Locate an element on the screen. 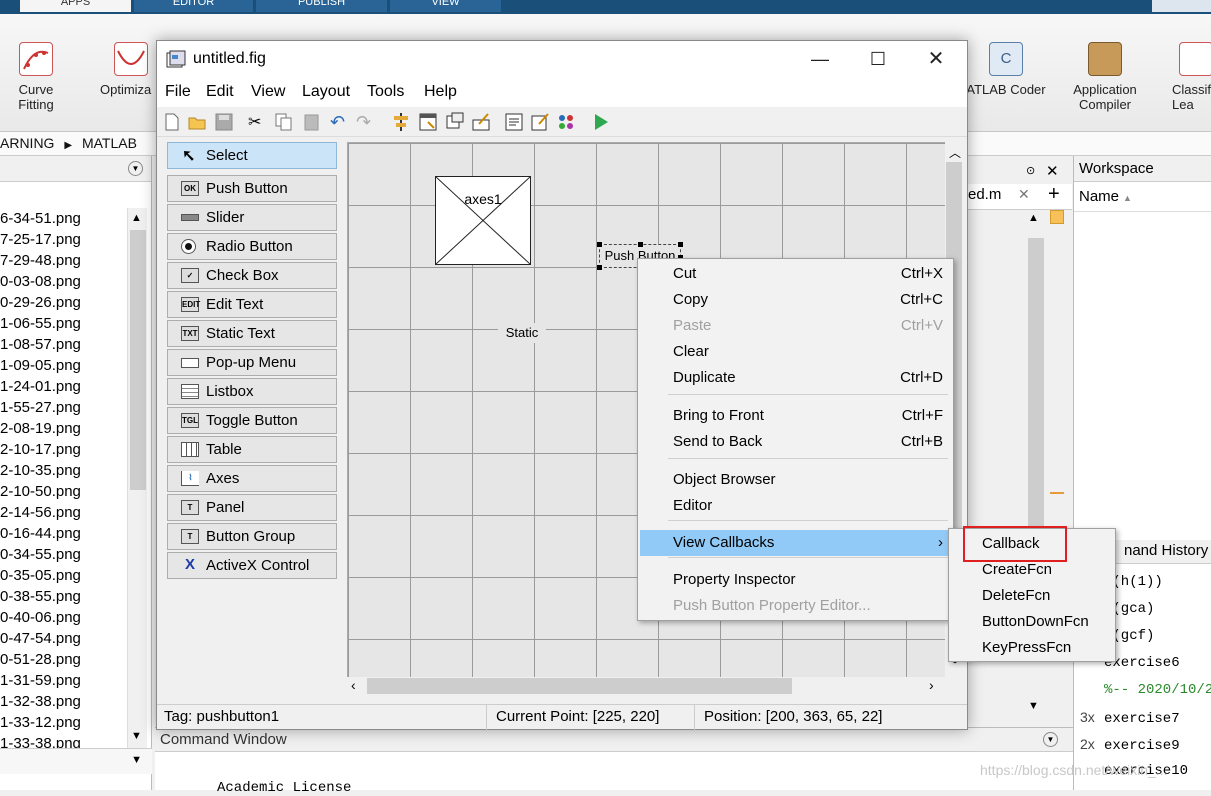 The height and width of the screenshot is (796, 1211). axes-component: axes1 is located at coordinates (483, 220).